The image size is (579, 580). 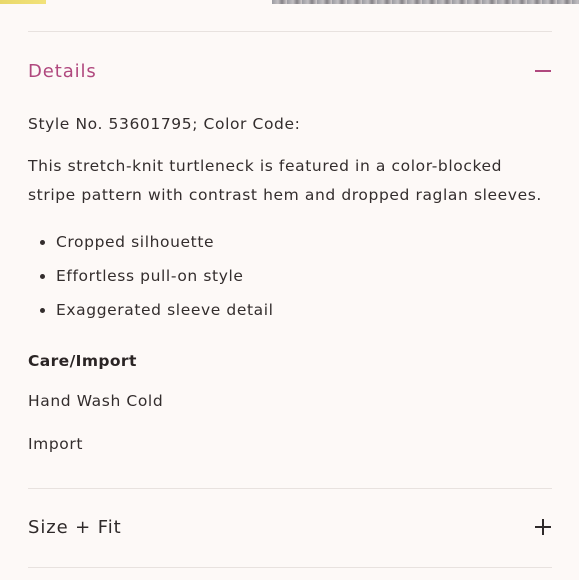 I want to click on minus-icon, so click(x=543, y=71).